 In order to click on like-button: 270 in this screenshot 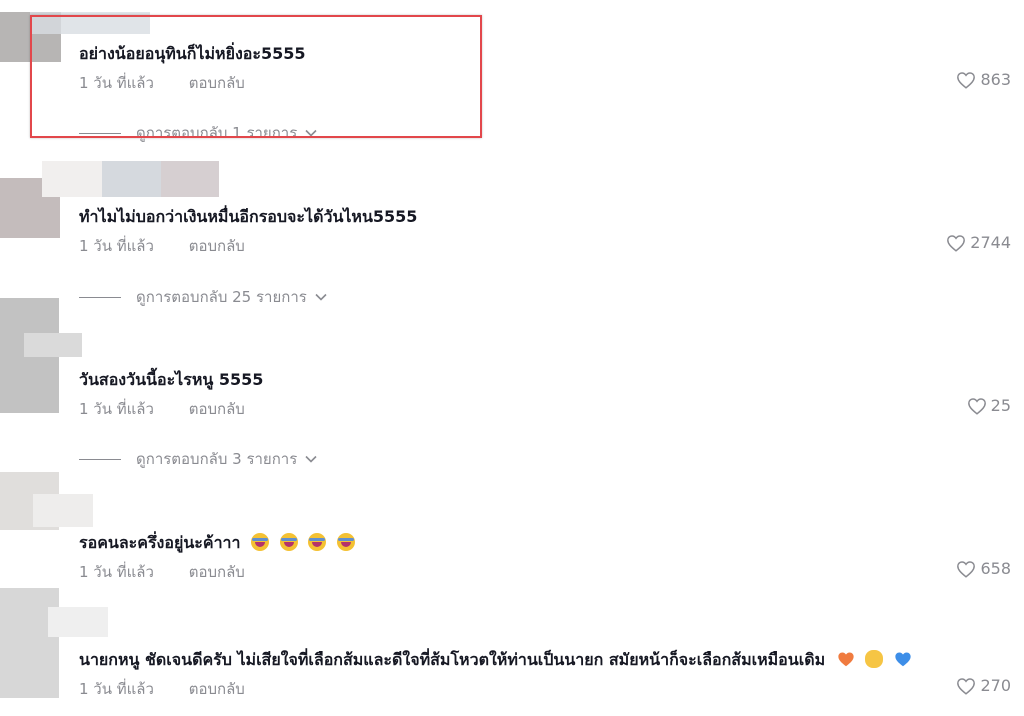, I will do `click(983, 685)`.